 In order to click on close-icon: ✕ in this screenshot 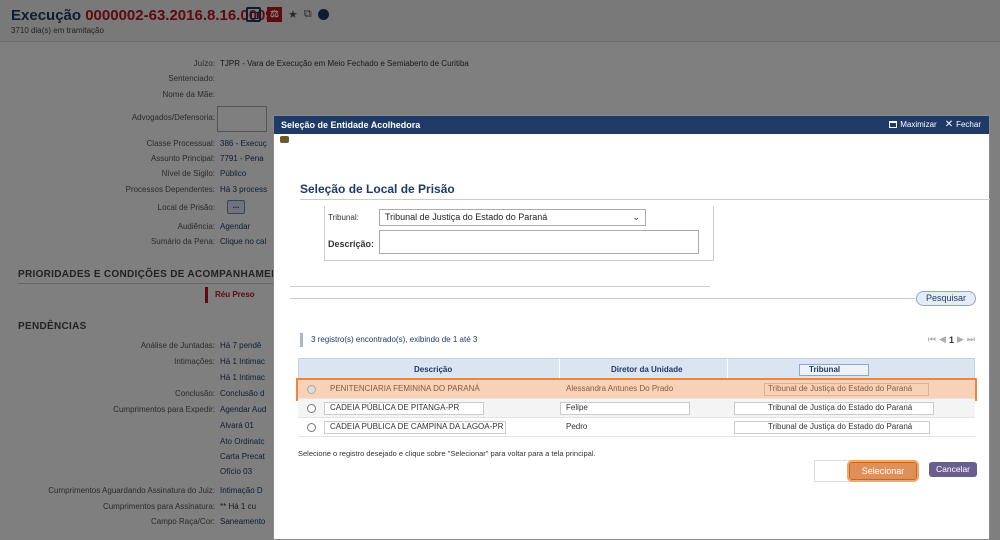, I will do `click(949, 124)`.